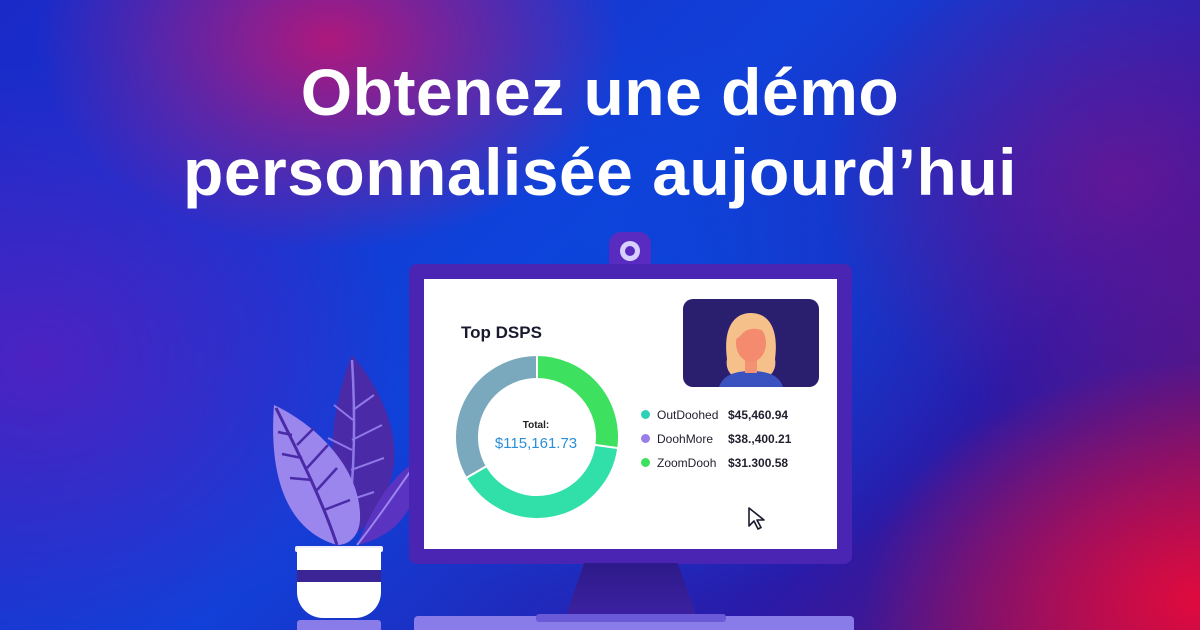 Image resolution: width=1200 pixels, height=630 pixels. Describe the element at coordinates (600, 172) in the screenshot. I see `headline-line-2: personnalisée aujourd’hui` at that location.